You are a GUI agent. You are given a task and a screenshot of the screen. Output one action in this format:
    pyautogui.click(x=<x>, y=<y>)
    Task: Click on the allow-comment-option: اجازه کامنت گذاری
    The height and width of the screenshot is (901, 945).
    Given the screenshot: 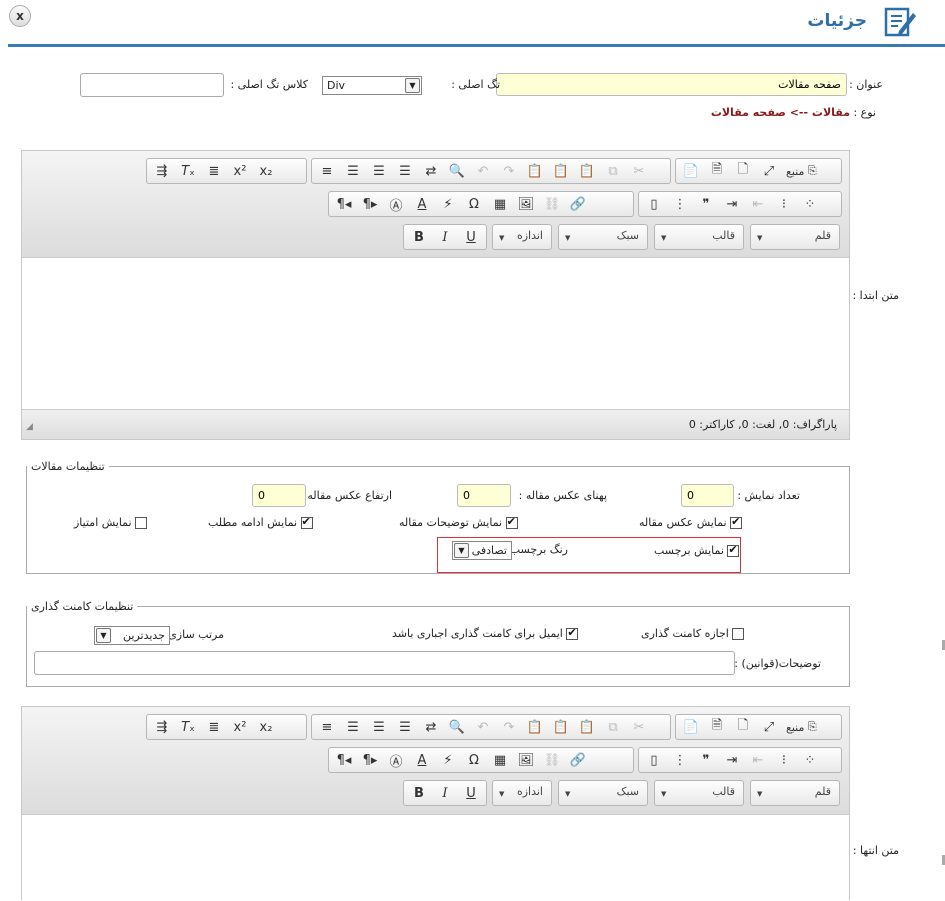 What is the action you would take?
    pyautogui.click(x=693, y=633)
    